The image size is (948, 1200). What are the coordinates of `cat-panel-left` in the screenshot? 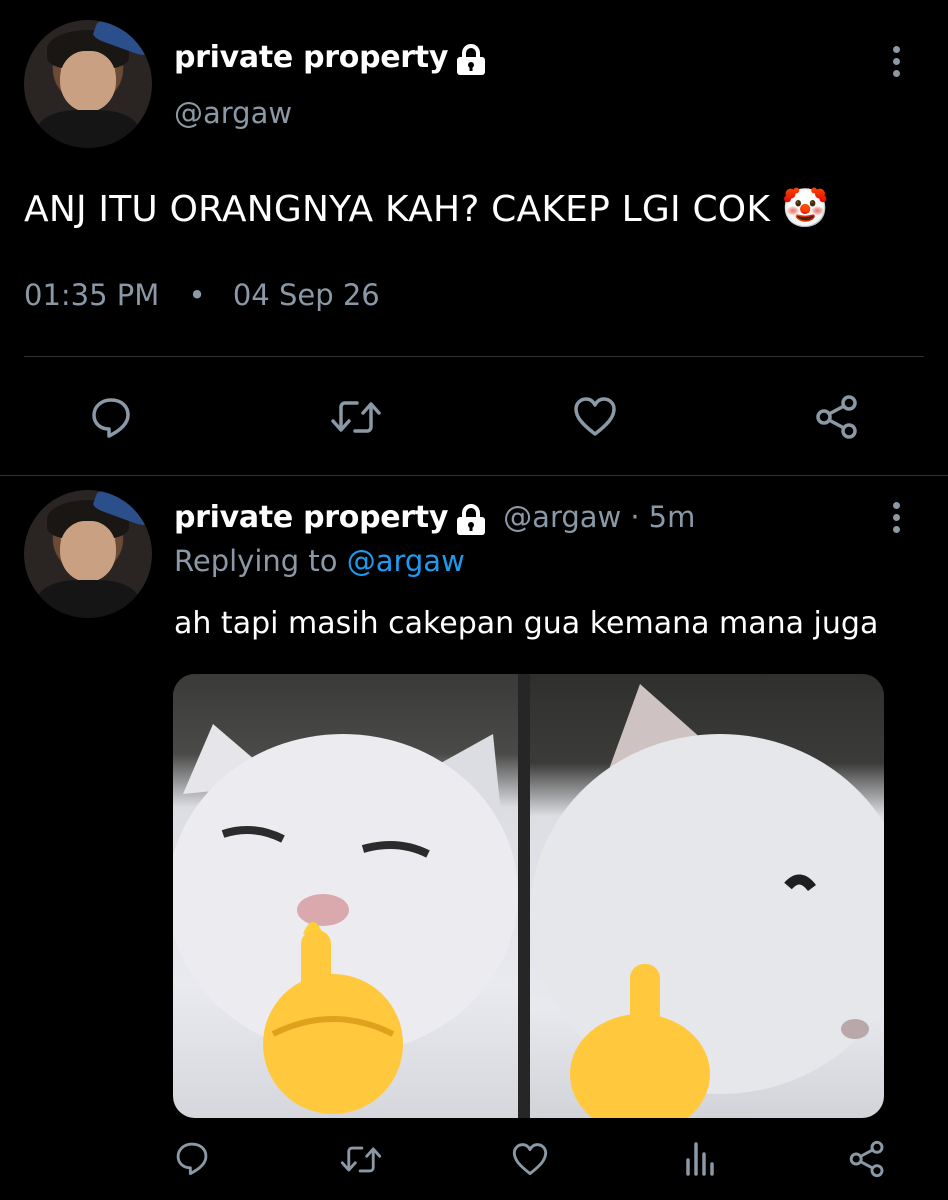 It's located at (345, 896).